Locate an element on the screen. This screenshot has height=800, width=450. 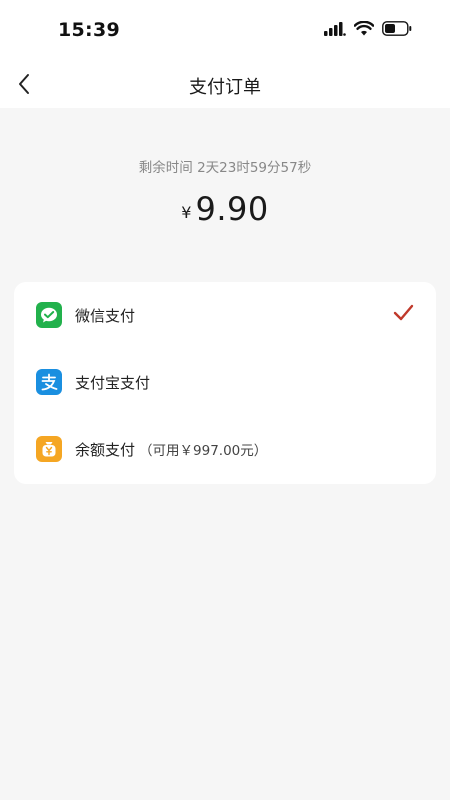
checkmark-icon is located at coordinates (403, 312).